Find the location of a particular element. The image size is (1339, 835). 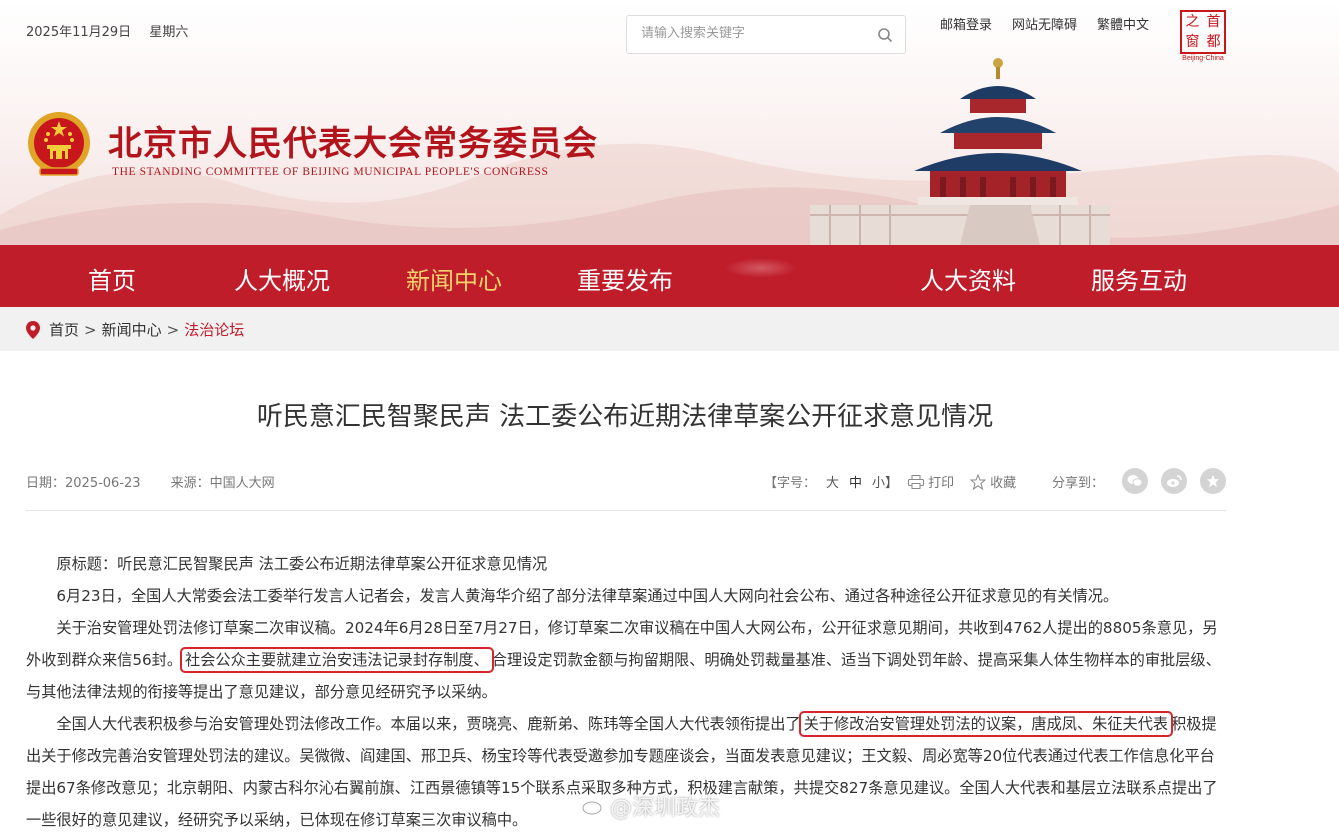

article-title: 听民意汇民智聚民声 法工委公布近期法律草案公开征求意见情况 is located at coordinates (625, 417).